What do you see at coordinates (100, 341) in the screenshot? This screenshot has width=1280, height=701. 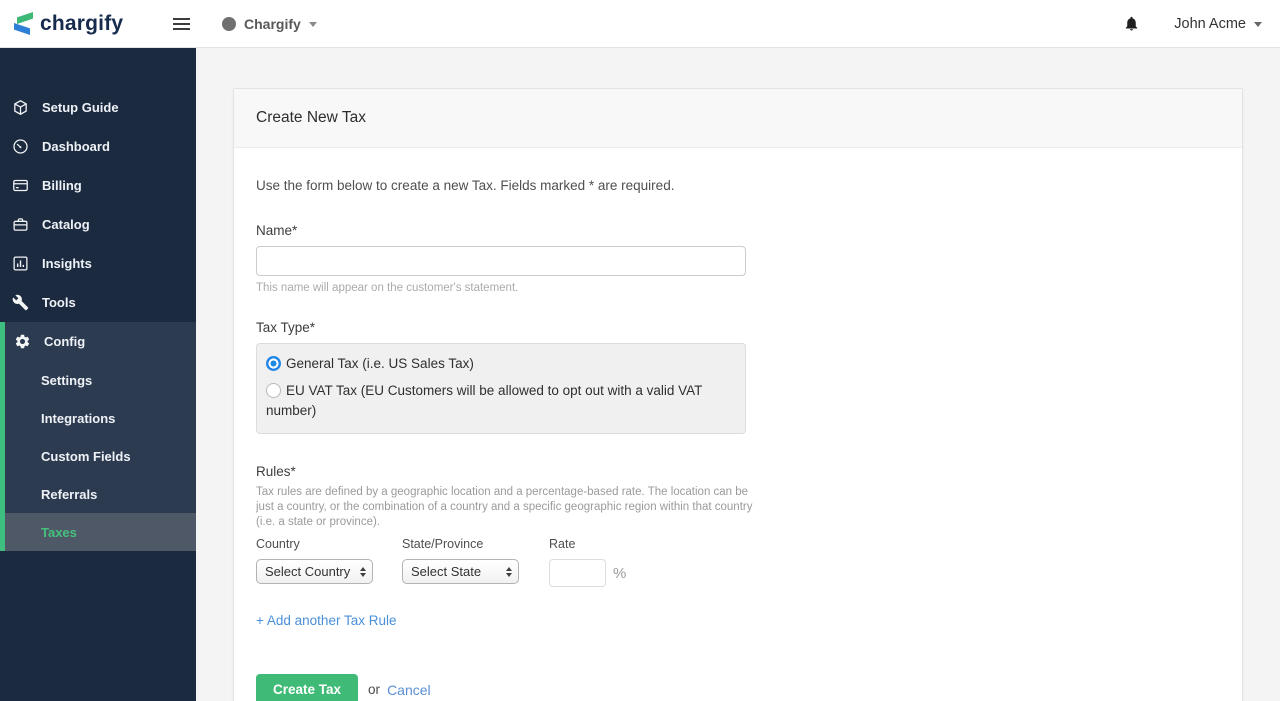 I see `sidebar-item-config: Config` at bounding box center [100, 341].